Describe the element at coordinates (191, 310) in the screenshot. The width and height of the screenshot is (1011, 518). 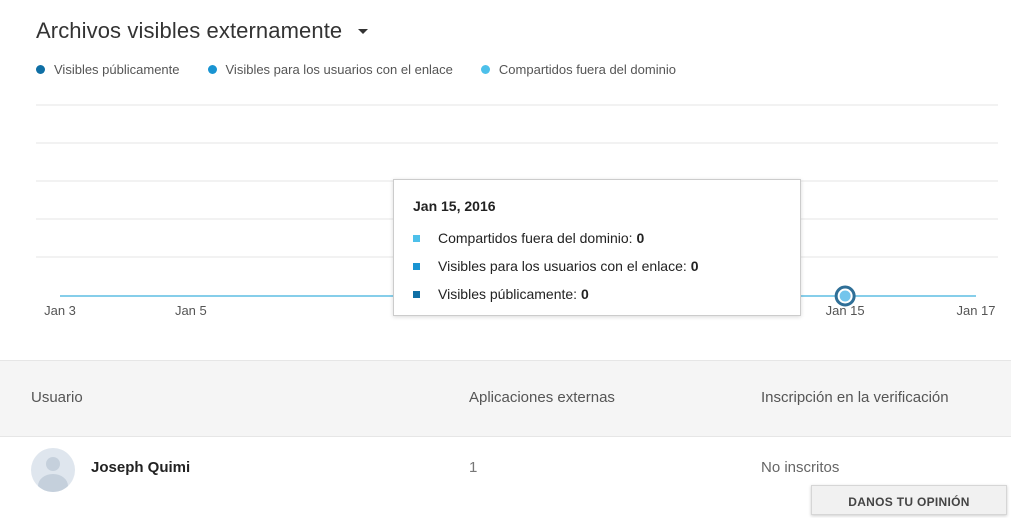
I see `x-tick-label: Jan 5` at that location.